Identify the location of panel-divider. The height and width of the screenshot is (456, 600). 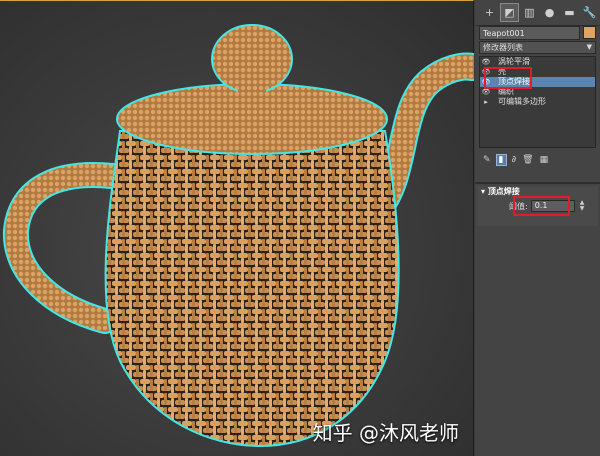
(537, 183).